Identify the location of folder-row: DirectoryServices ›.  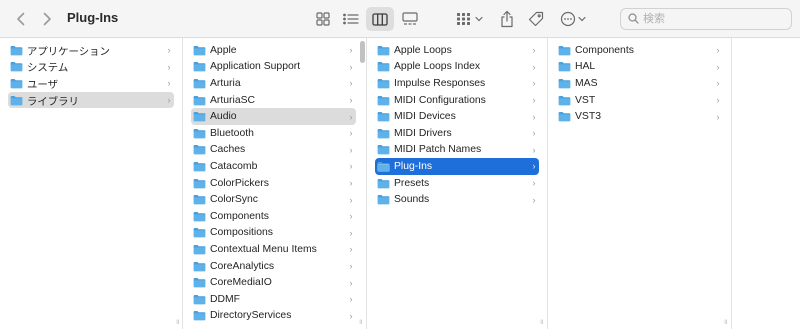
(273, 316).